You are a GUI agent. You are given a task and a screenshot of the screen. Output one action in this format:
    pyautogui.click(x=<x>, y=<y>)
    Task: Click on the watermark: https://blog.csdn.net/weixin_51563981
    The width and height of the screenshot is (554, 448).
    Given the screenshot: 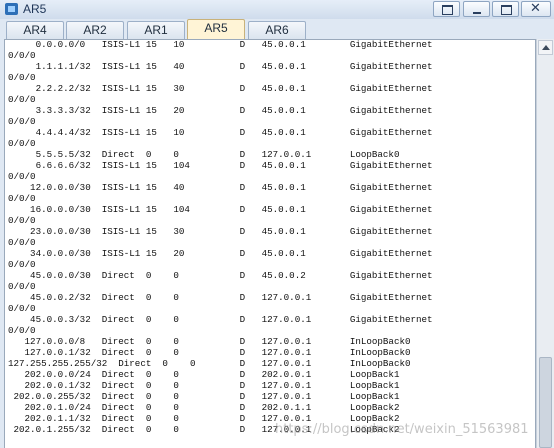 What is the action you would take?
    pyautogui.click(x=402, y=429)
    